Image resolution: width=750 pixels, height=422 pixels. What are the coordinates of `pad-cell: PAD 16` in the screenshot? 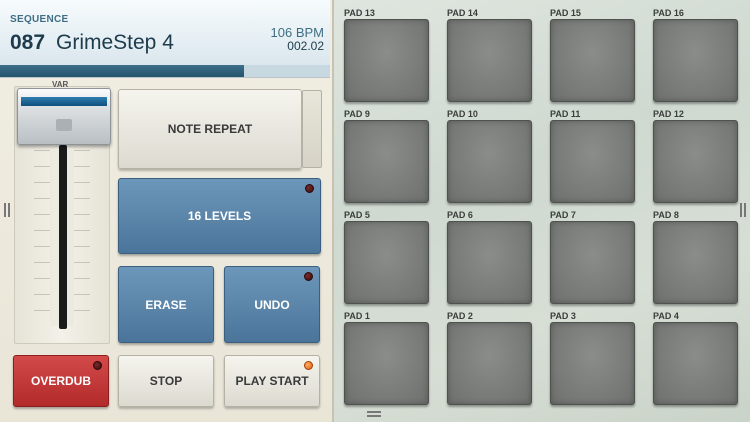 It's located at (691, 51).